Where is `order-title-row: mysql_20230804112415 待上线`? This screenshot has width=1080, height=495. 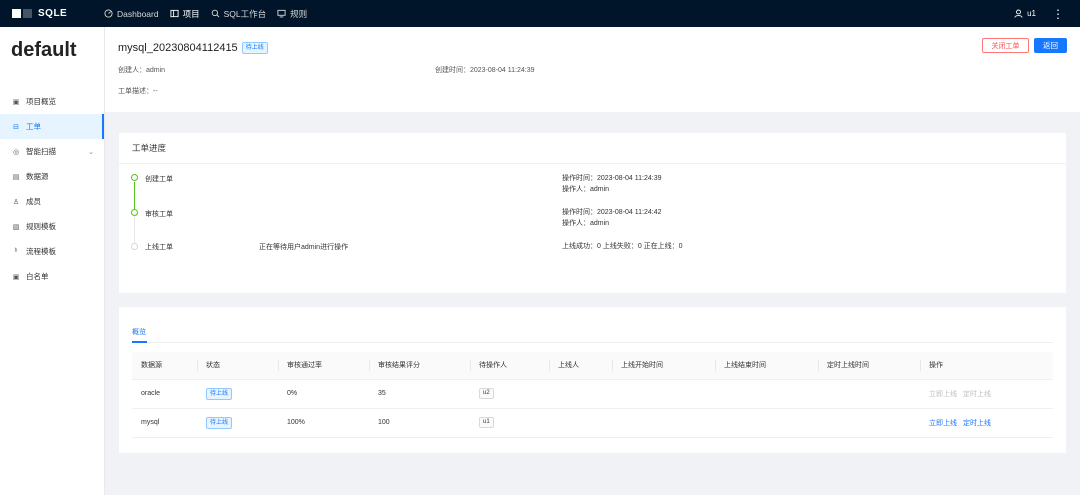 order-title-row: mysql_20230804112415 待上线 is located at coordinates (193, 48).